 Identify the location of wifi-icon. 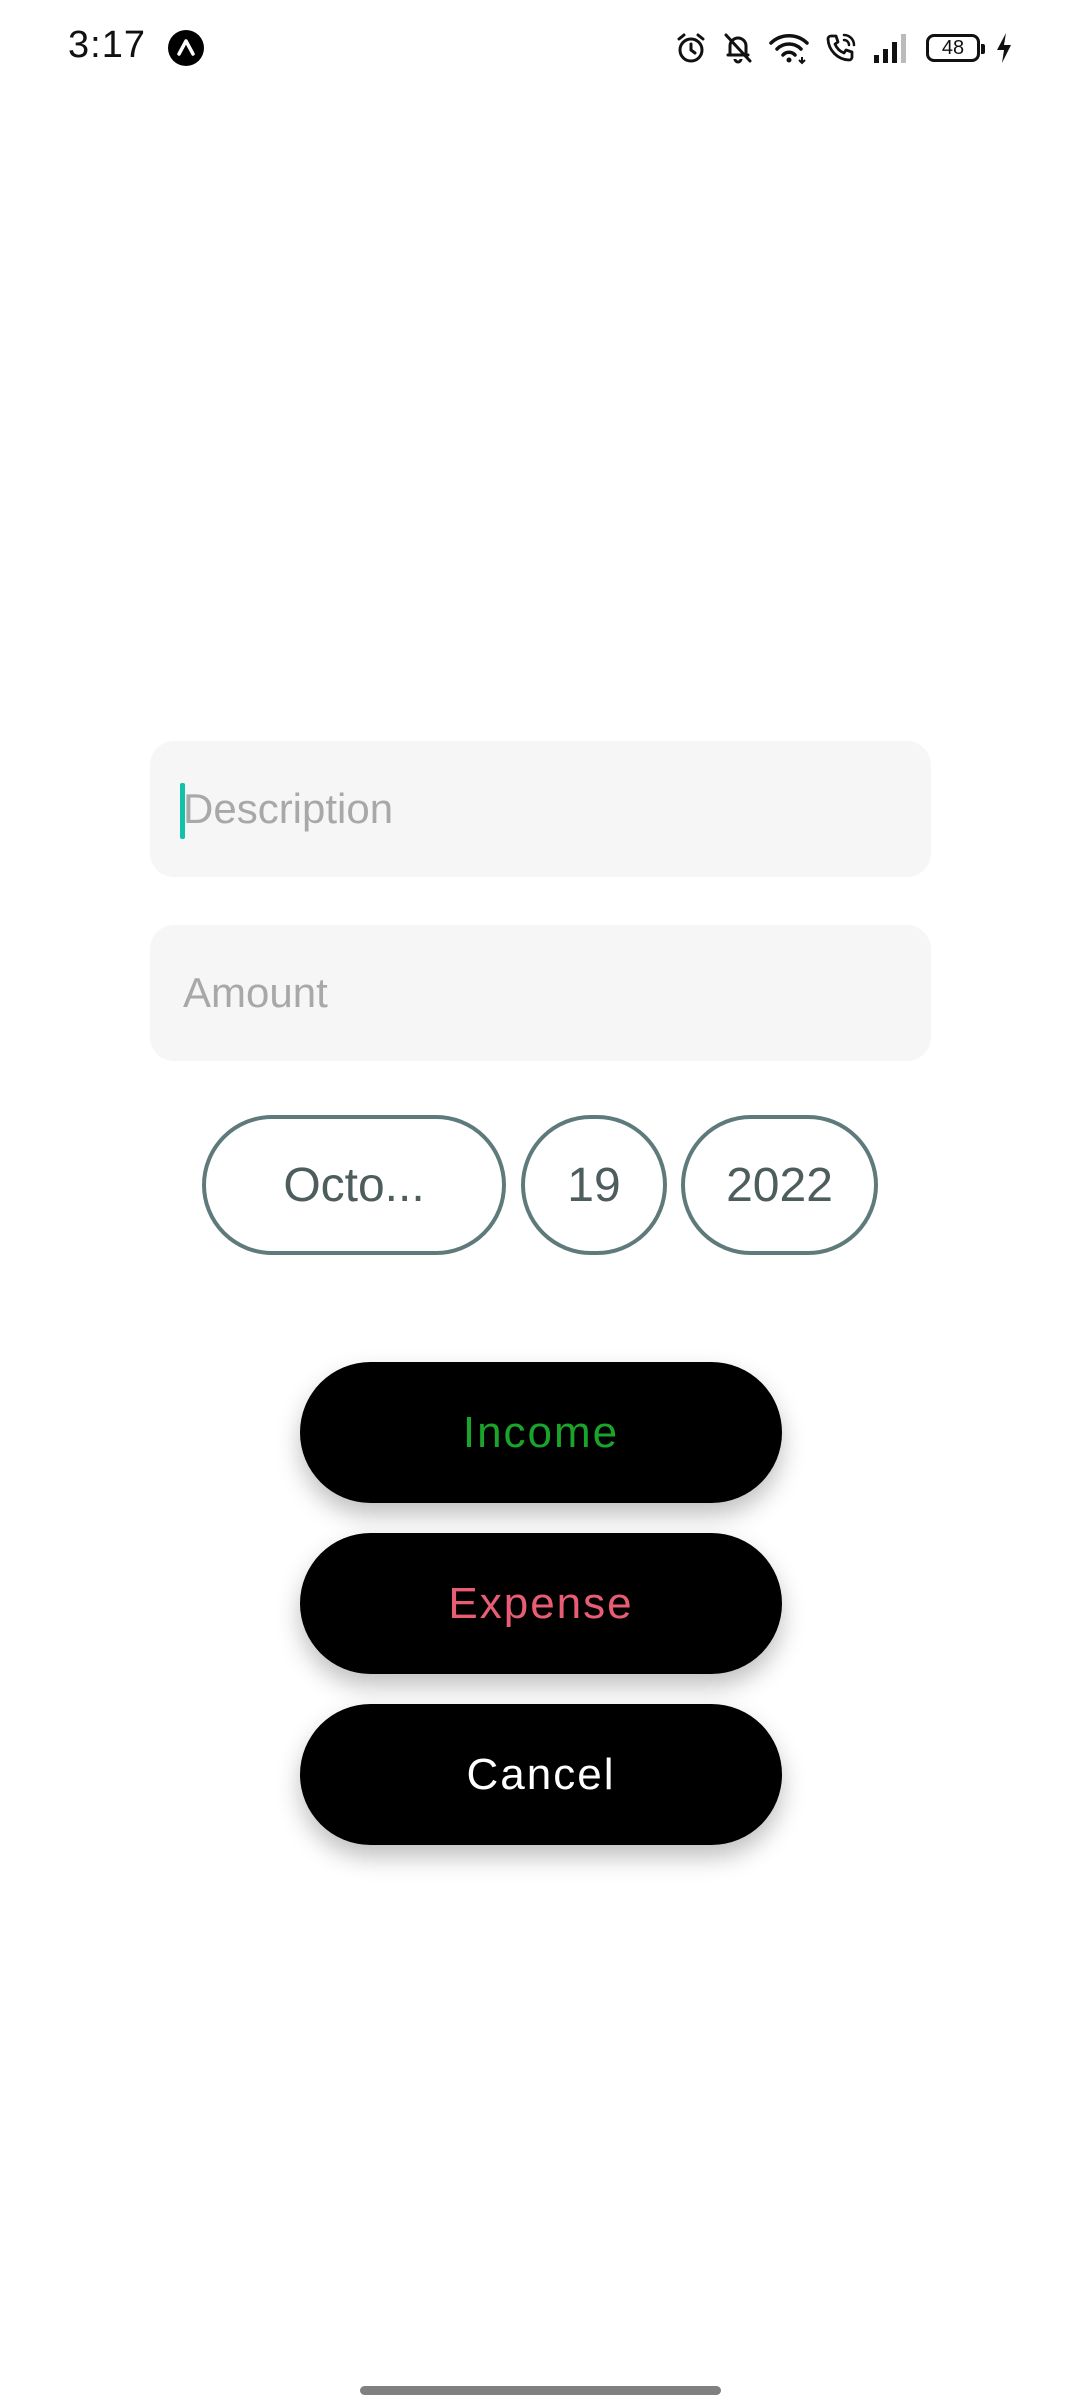
(789, 48).